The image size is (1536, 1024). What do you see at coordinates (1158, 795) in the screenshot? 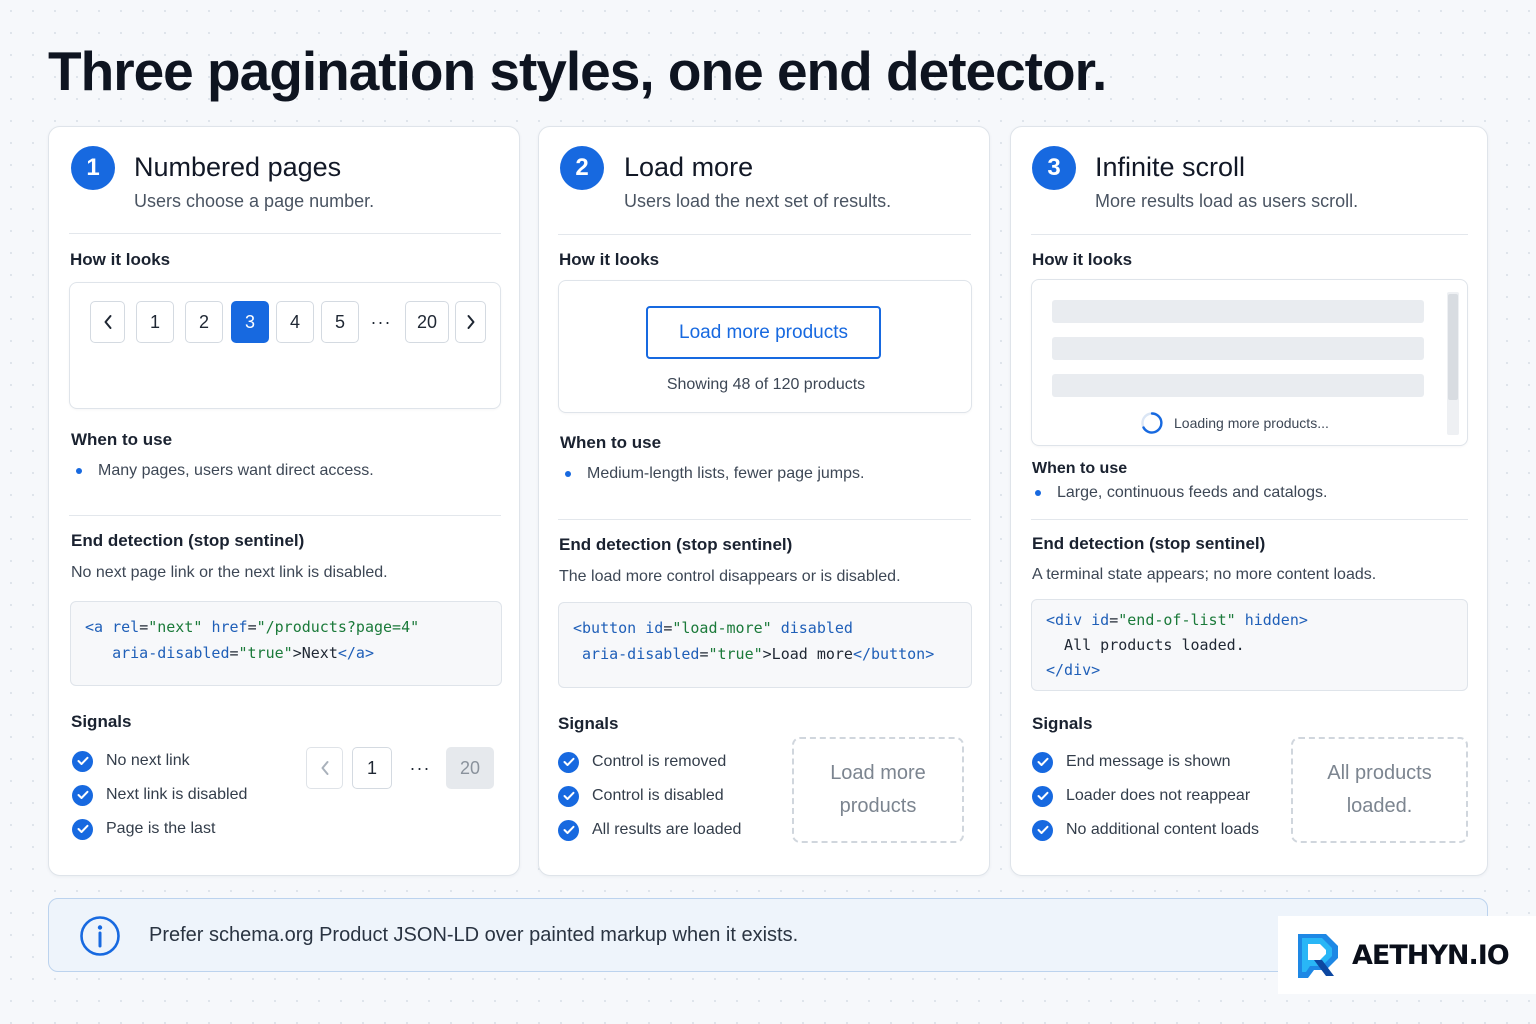
I see `signal-text: Loader does not reappear` at bounding box center [1158, 795].